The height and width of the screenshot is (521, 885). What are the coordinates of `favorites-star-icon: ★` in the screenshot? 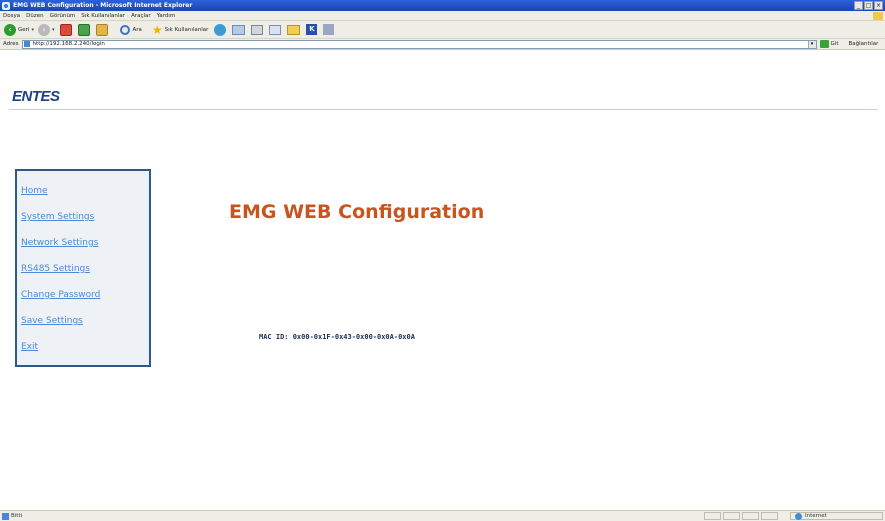 It's located at (157, 29).